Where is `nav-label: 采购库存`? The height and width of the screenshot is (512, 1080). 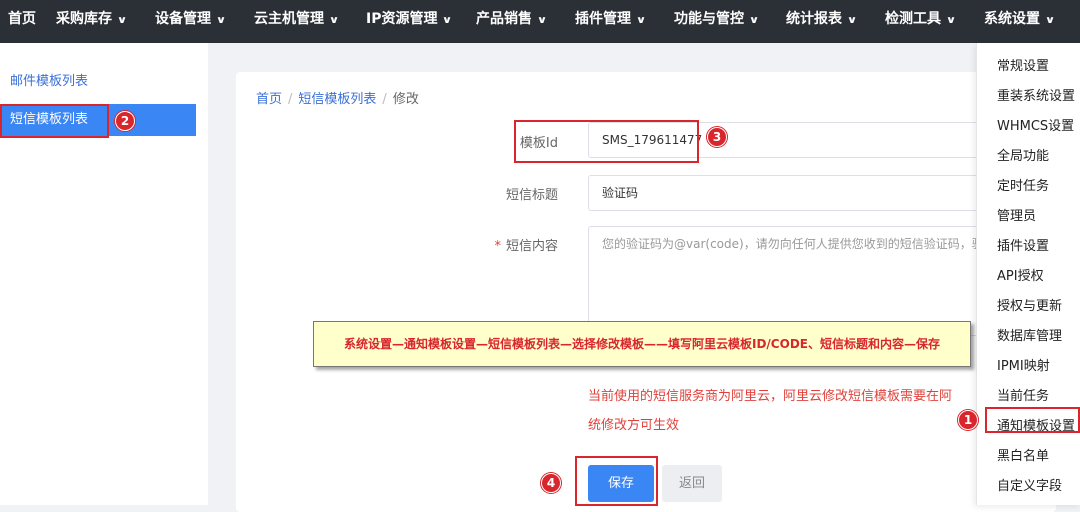
nav-label: 采购库存 is located at coordinates (84, 19).